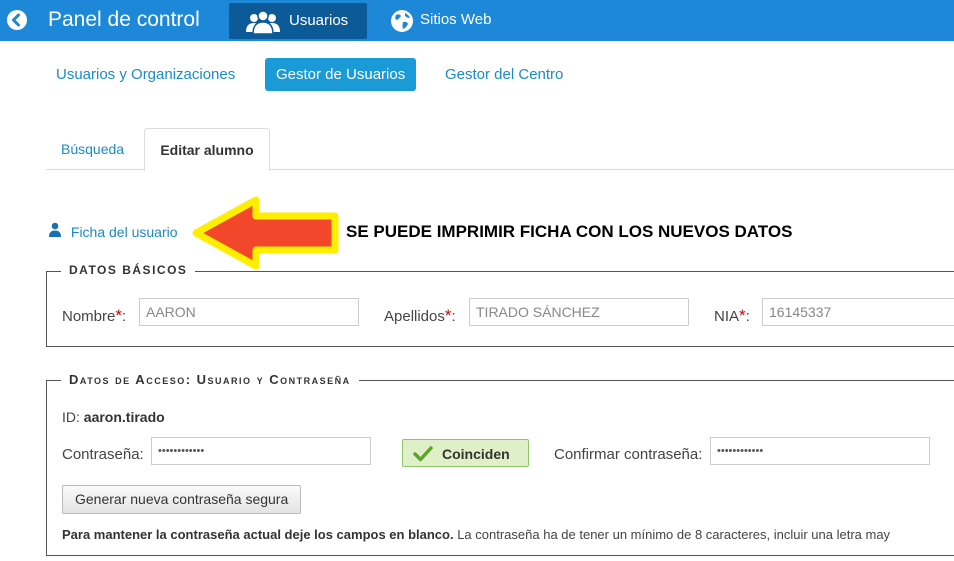 This screenshot has width=954, height=561. Describe the element at coordinates (124, 232) in the screenshot. I see `ficha-usuario-label: Ficha del usuario` at that location.